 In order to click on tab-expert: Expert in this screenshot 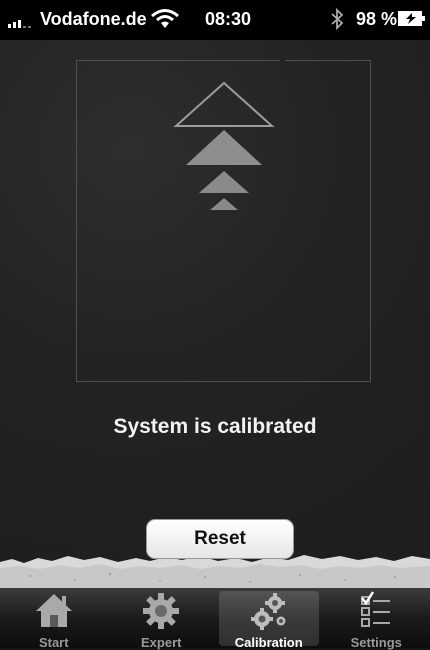, I will do `click(162, 618)`.